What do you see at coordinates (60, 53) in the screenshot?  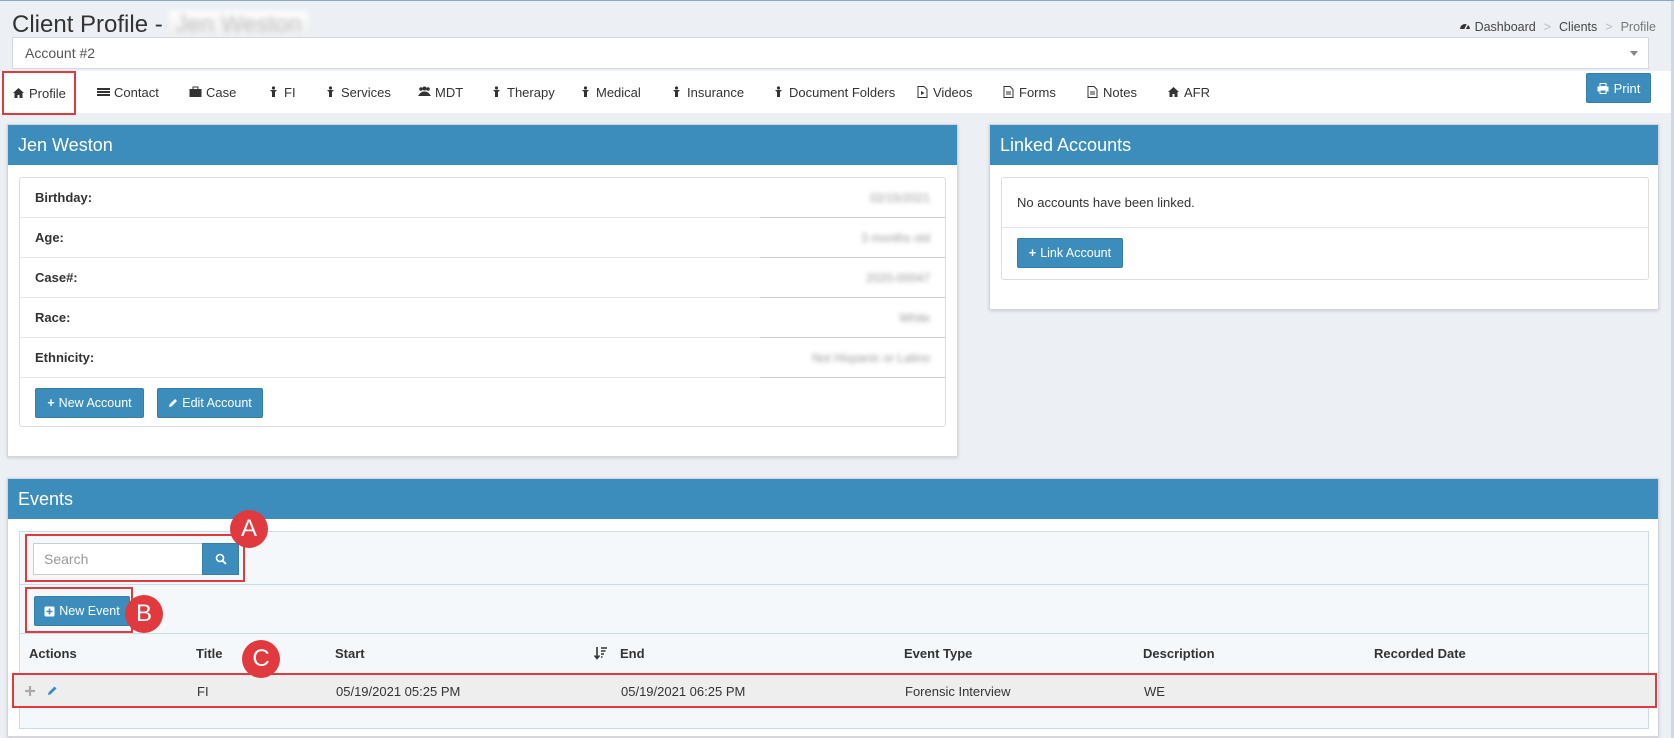 I see `account-select-value: Account #2` at bounding box center [60, 53].